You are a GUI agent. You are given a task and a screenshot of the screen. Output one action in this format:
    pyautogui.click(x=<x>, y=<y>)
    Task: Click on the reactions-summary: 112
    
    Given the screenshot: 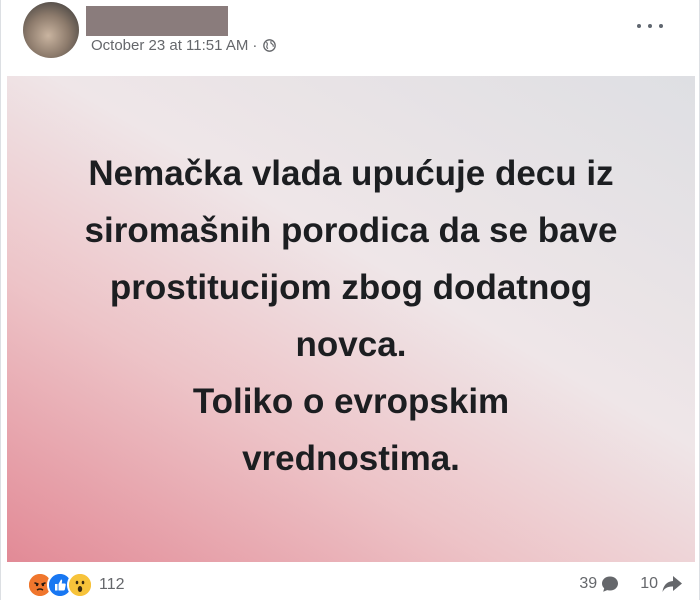 What is the action you would take?
    pyautogui.click(x=76, y=585)
    